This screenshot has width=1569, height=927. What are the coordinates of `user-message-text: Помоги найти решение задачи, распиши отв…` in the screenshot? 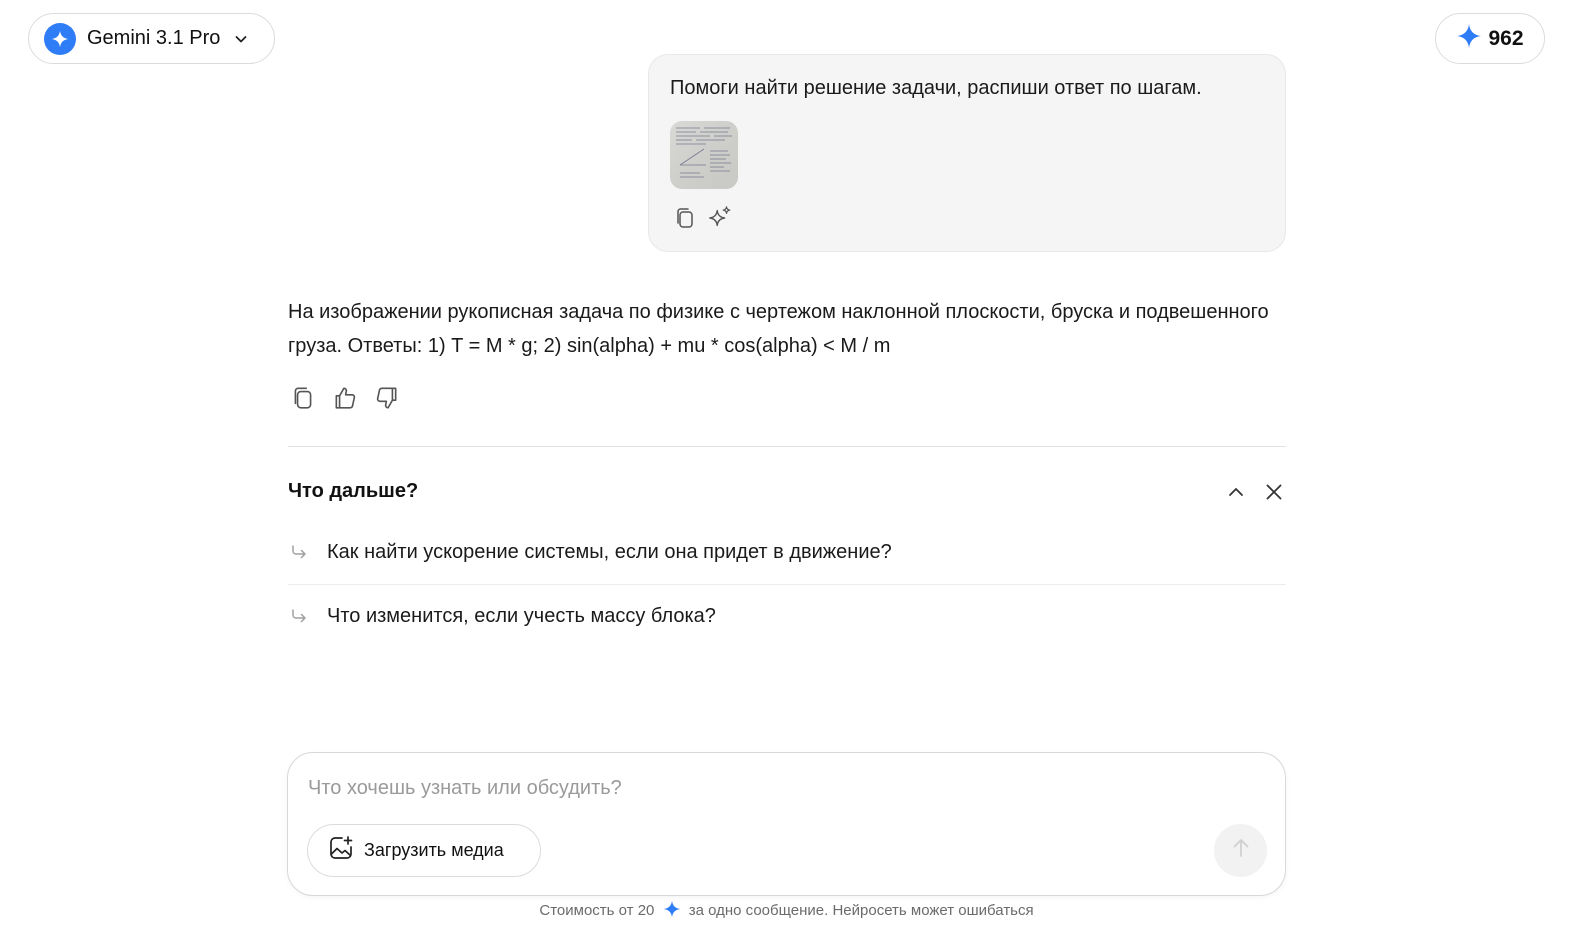 It's located at (936, 88).